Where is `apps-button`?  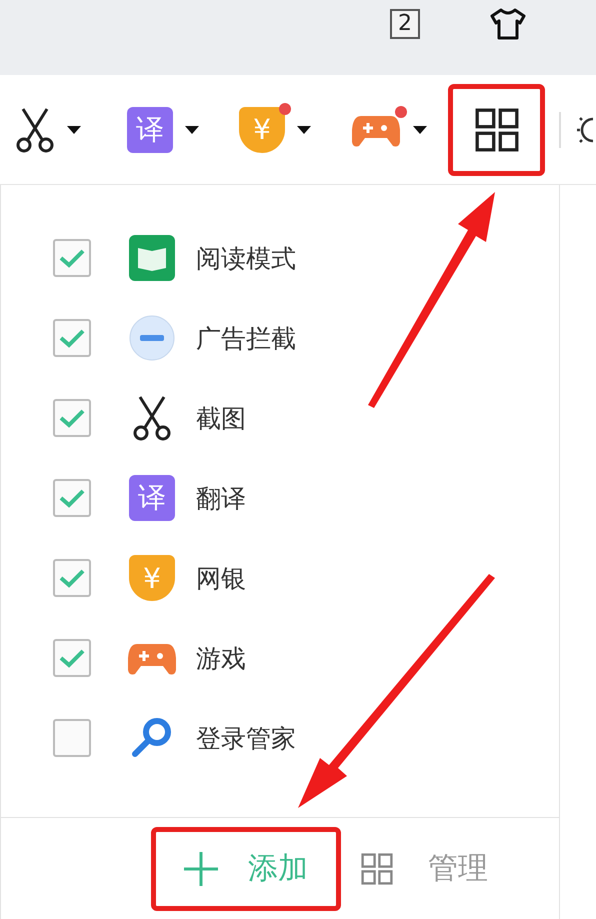 apps-button is located at coordinates (496, 130).